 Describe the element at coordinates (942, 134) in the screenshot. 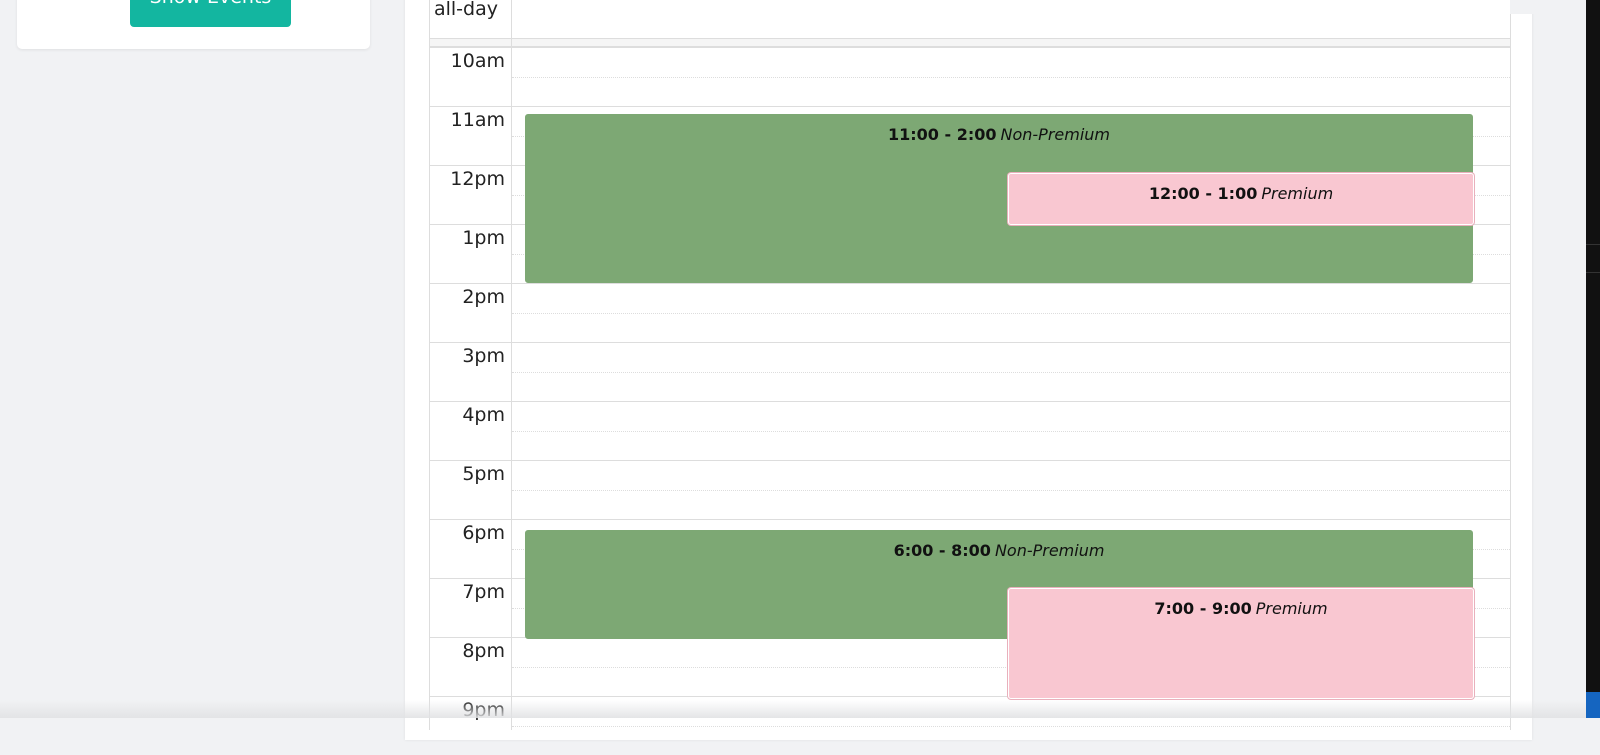

I see `event-time: 11:00 - 2:00` at that location.